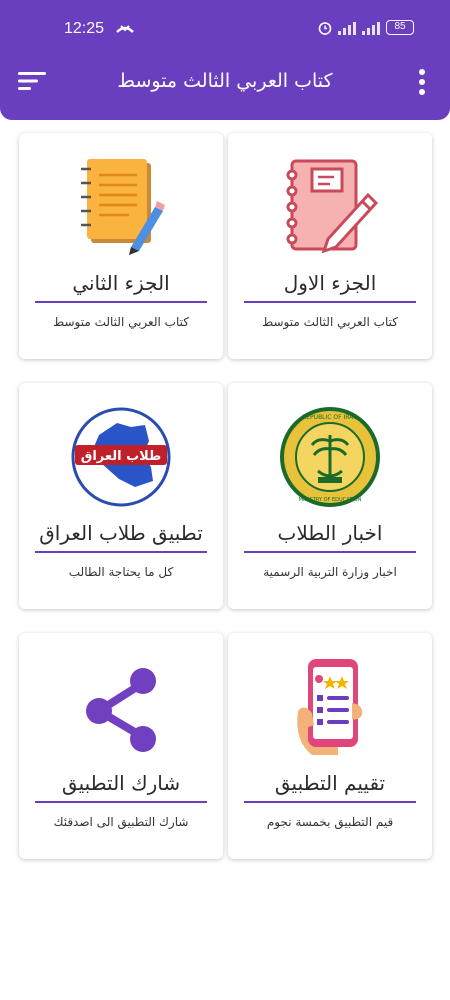 The image size is (450, 1000). I want to click on iraq-map-logo-icon: طلاب العراق, so click(121, 457).